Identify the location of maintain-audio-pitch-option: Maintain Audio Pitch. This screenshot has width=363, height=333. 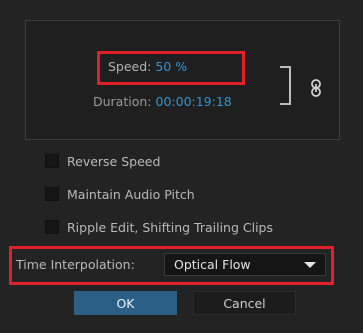
(120, 194).